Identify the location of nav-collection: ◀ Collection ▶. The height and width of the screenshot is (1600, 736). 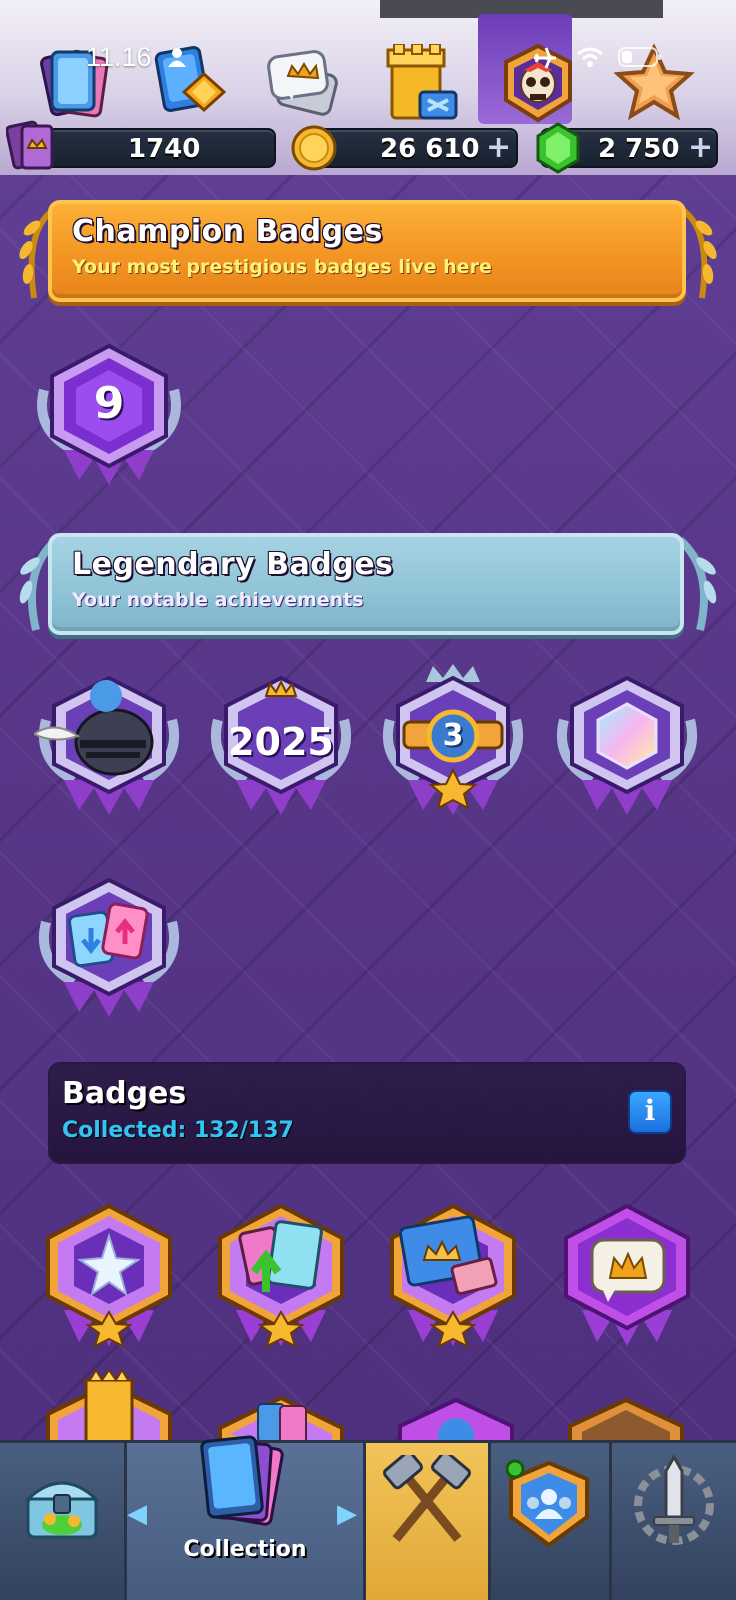
(245, 1517).